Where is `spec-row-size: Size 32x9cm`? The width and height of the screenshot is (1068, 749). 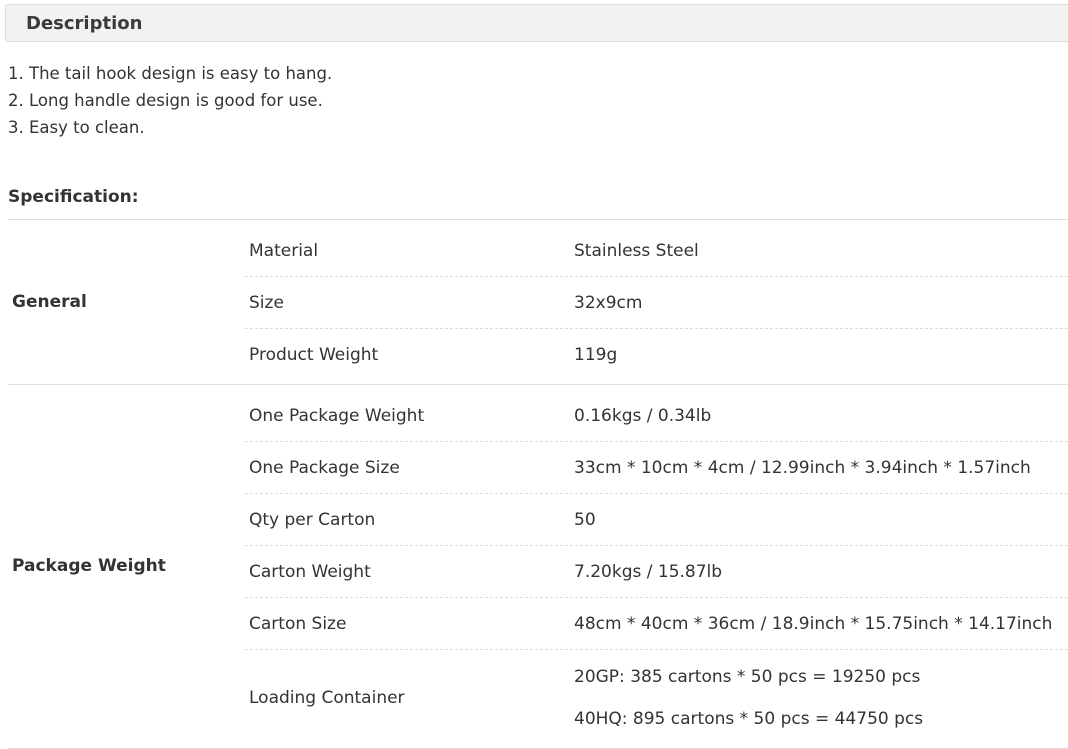
spec-row-size: Size 32x9cm is located at coordinates (656, 302).